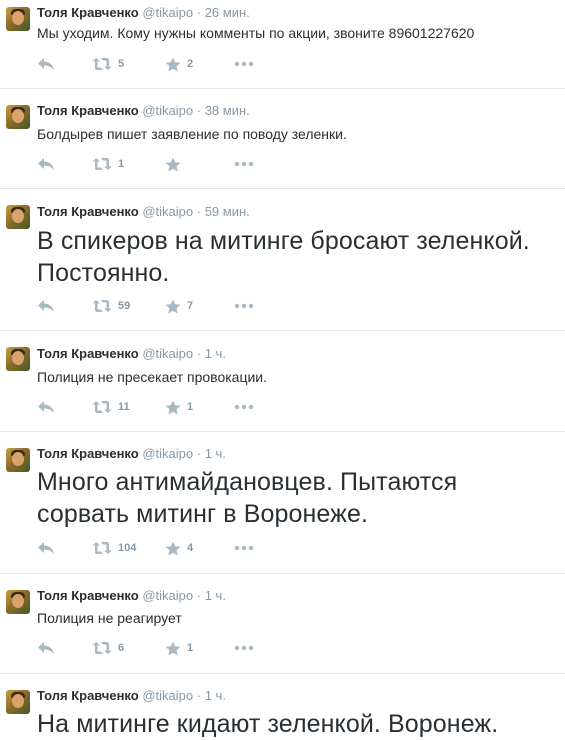  Describe the element at coordinates (103, 273) in the screenshot. I see `tweet-text-line: Постоянно.` at that location.